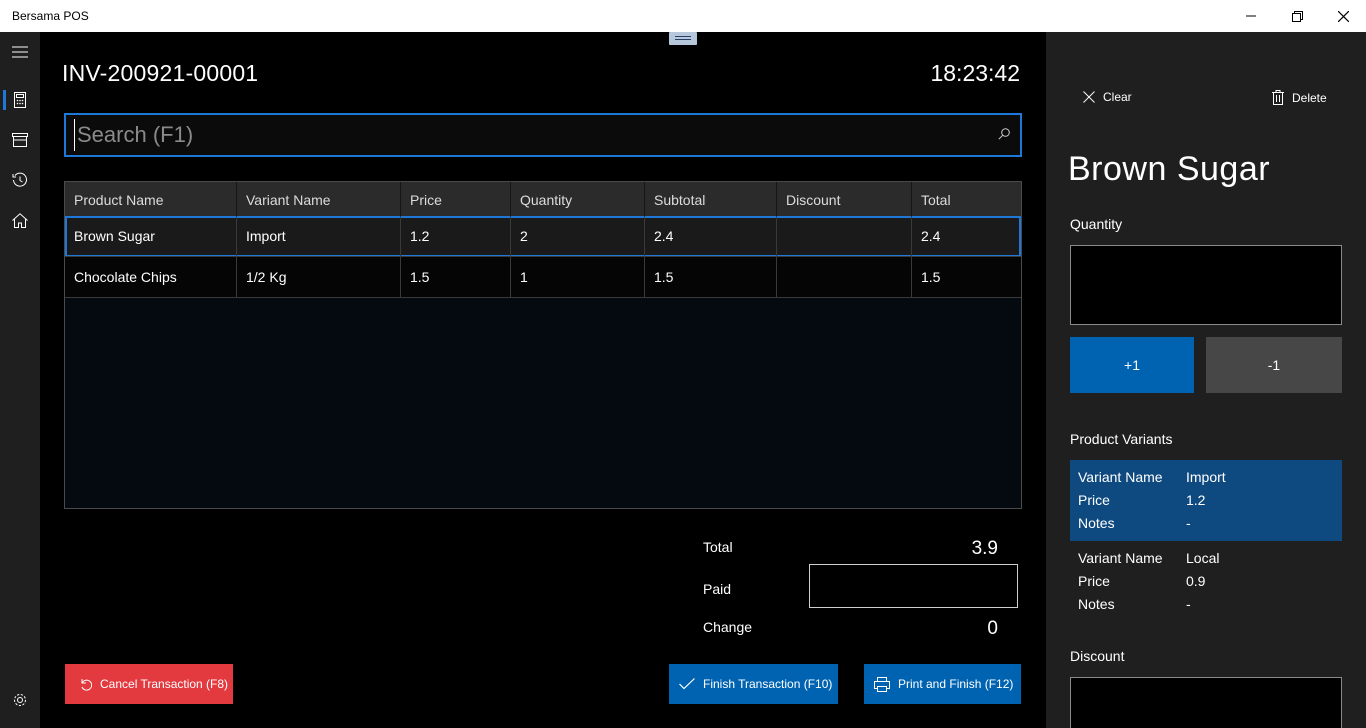 This screenshot has height=728, width=1366. I want to click on invoice-number: INV-200921-00001, so click(160, 73).